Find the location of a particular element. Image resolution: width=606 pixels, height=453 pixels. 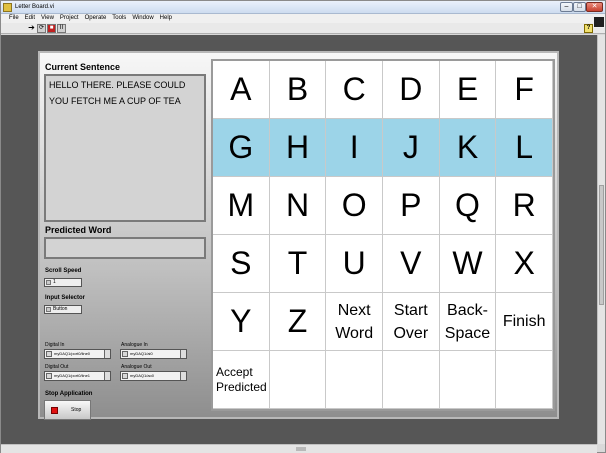

letter-cell: X is located at coordinates (524, 264).